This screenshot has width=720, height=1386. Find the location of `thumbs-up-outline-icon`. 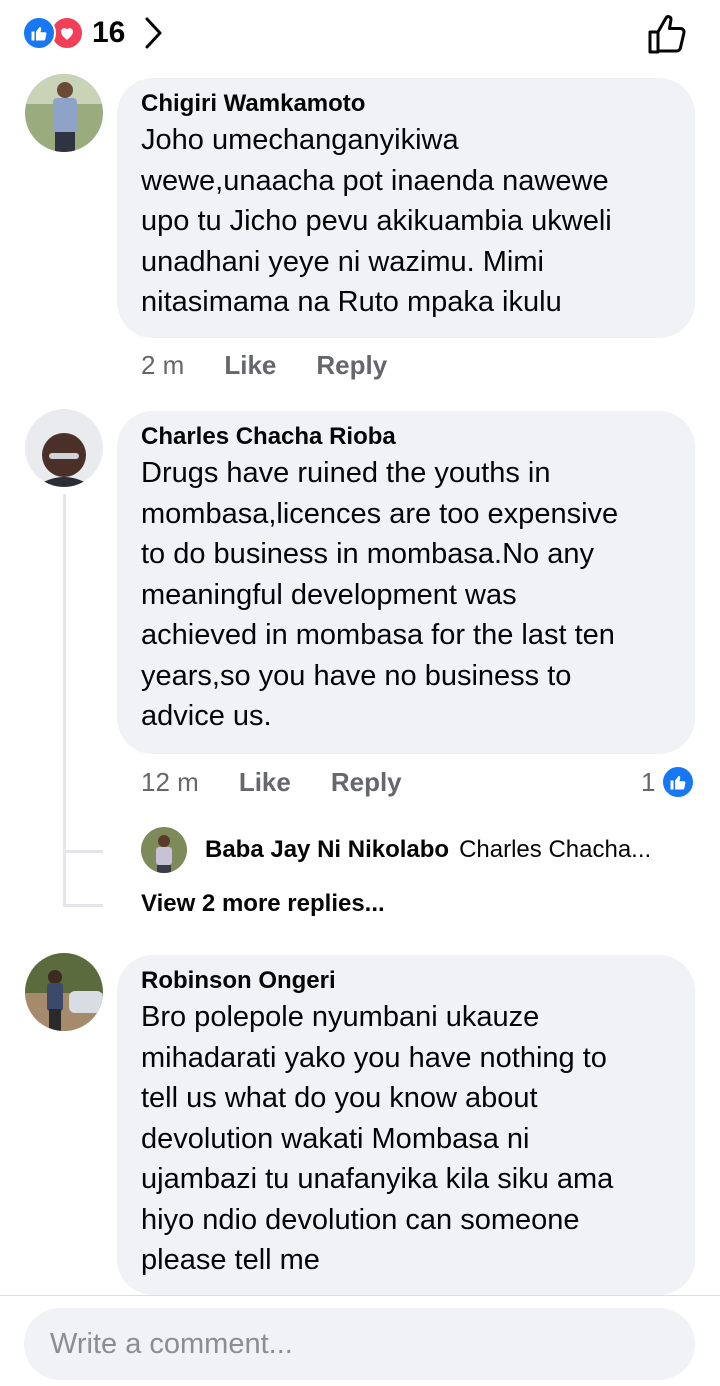

thumbs-up-outline-icon is located at coordinates (668, 36).